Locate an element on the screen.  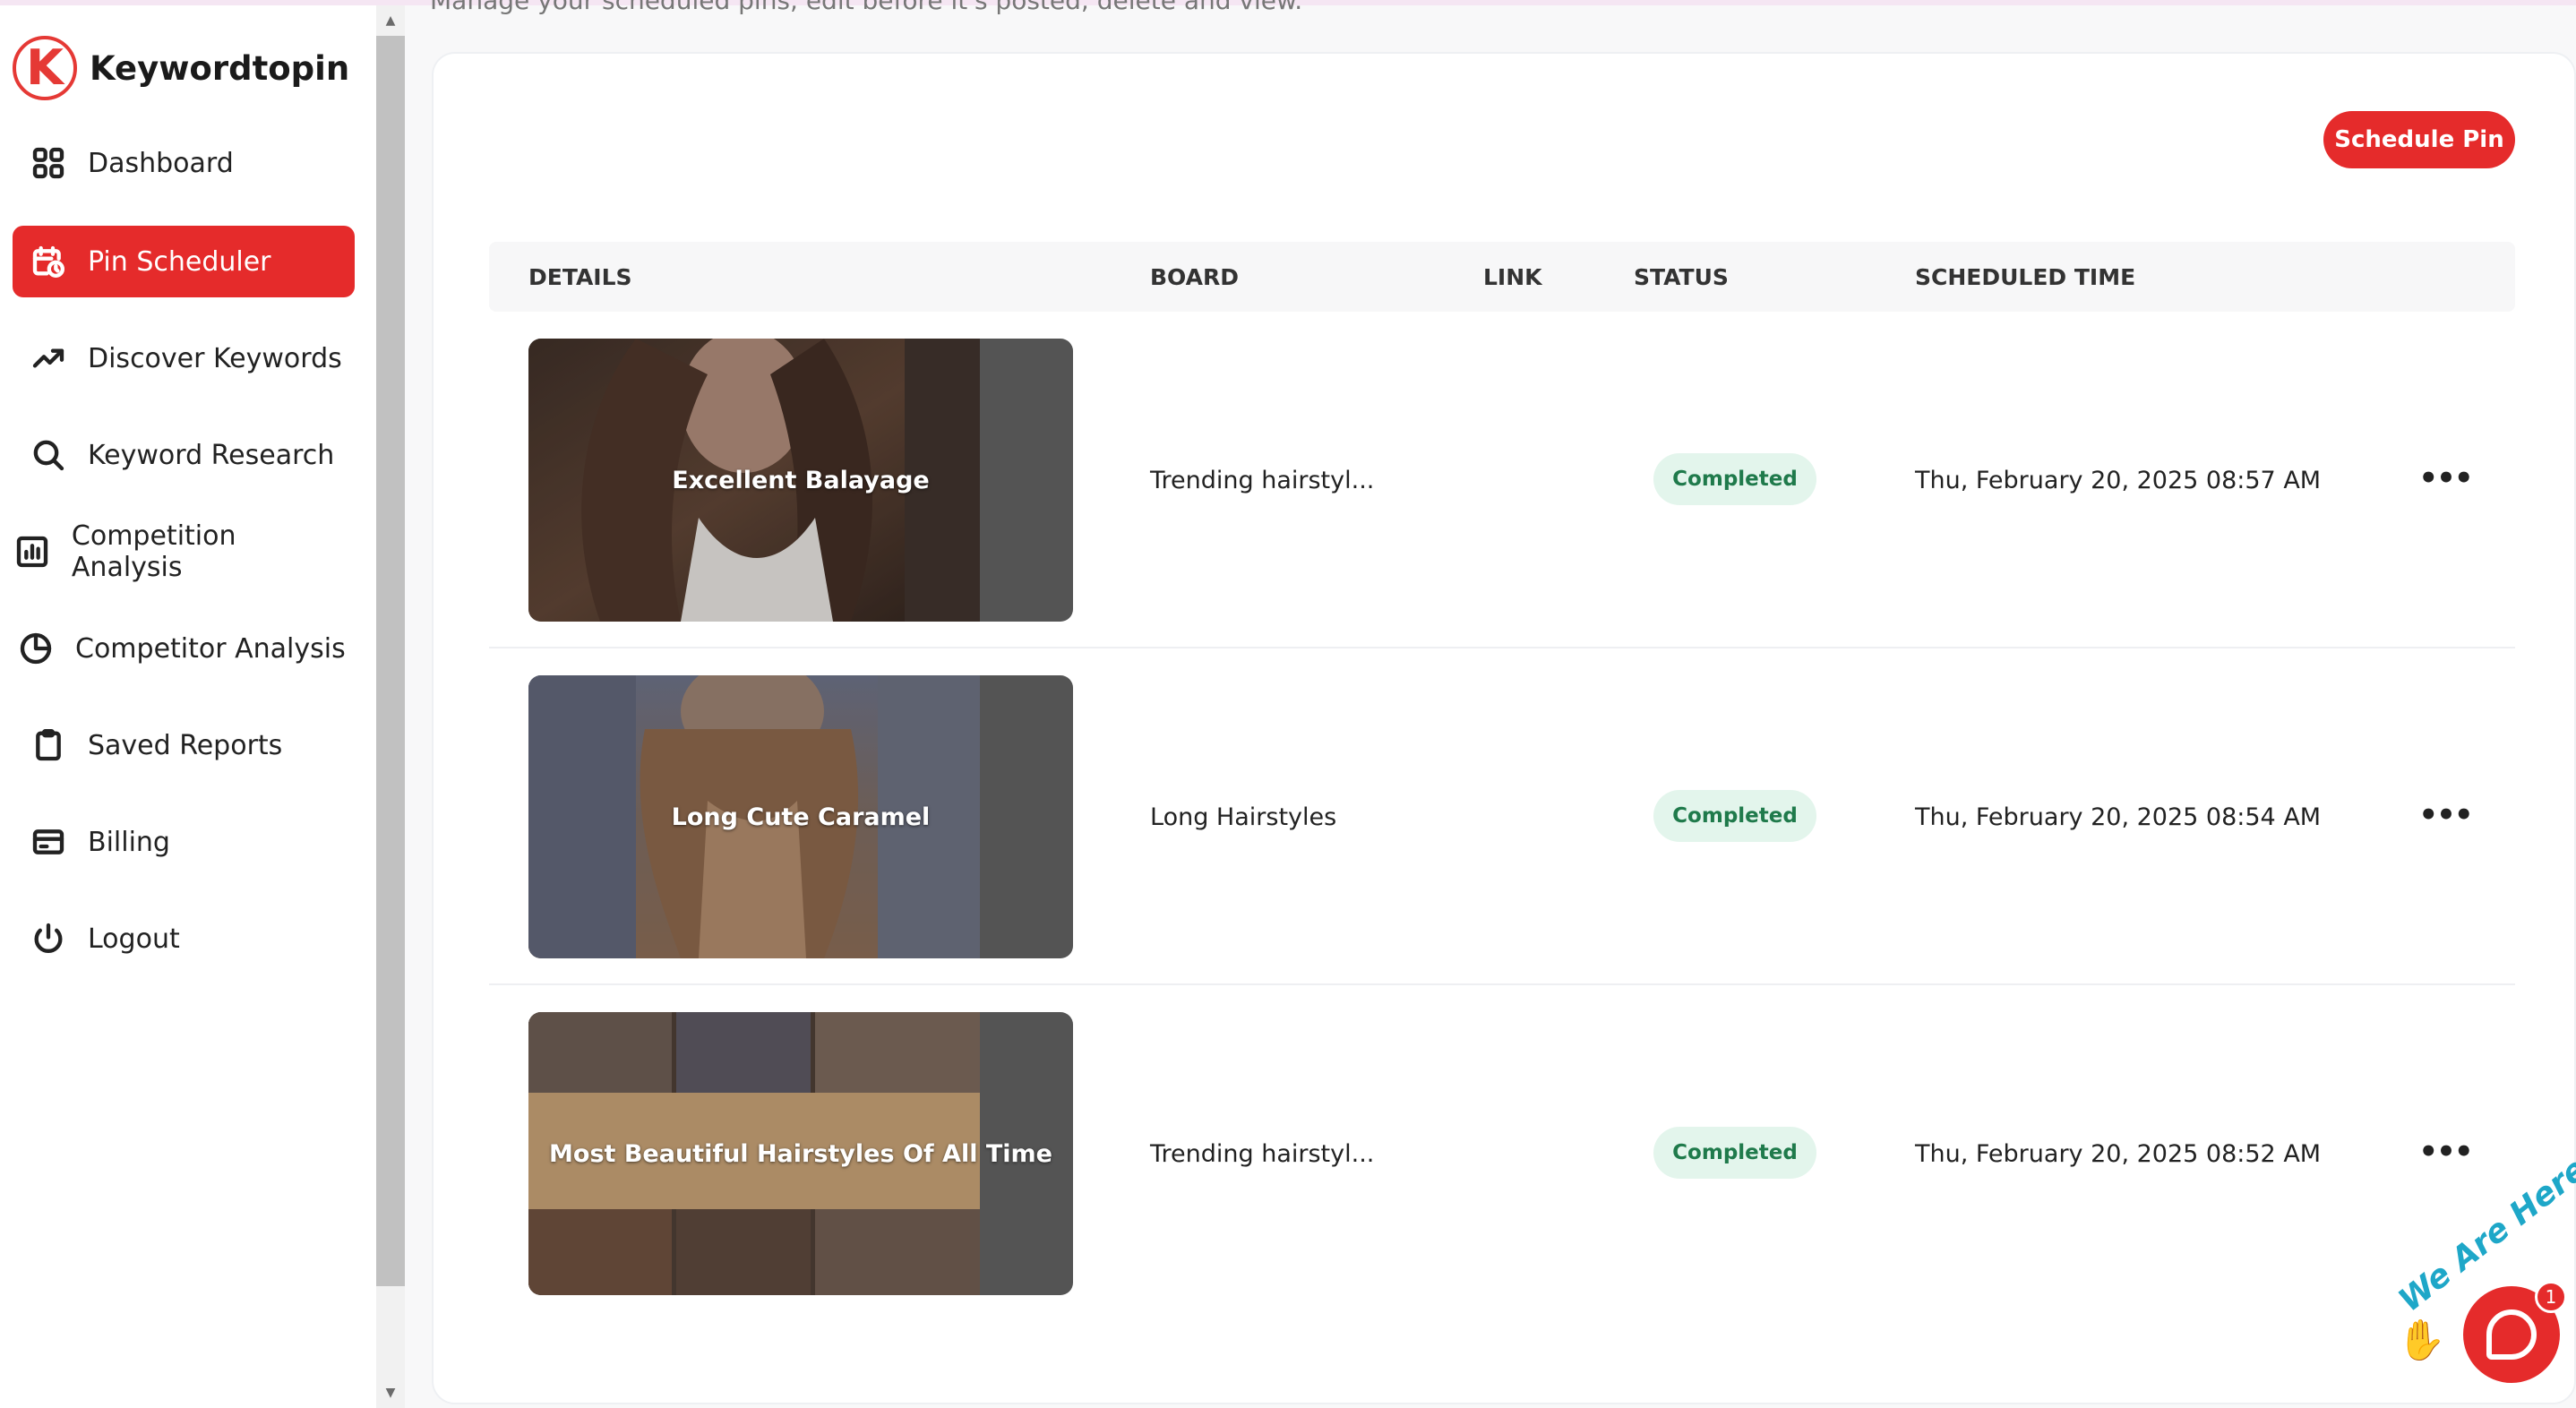
sidebar-item-label: Pin Scheduler is located at coordinates (179, 261).